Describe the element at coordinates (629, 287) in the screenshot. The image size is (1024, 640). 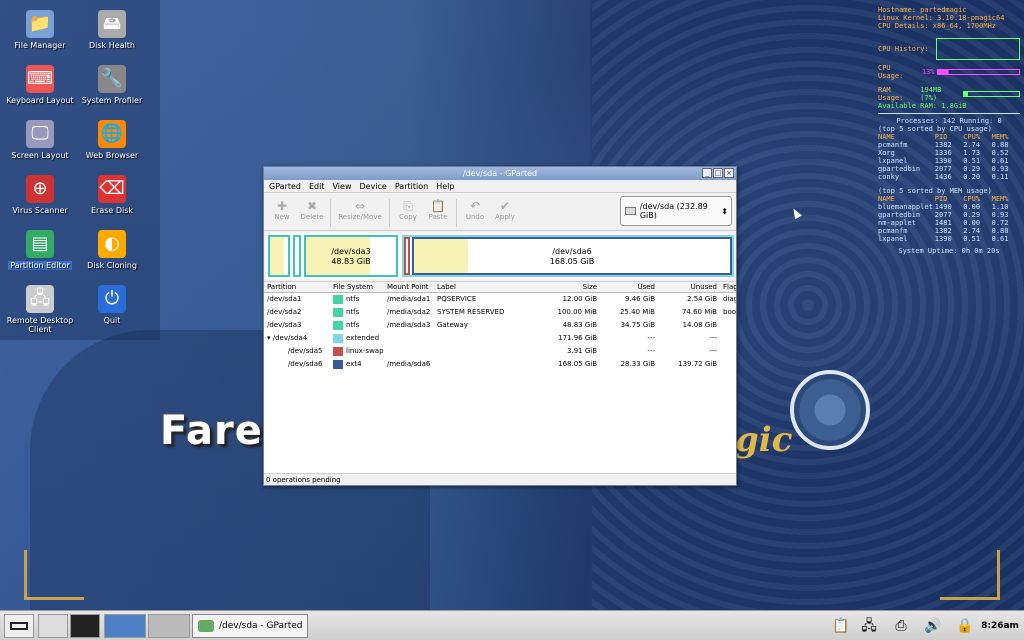
I see `column-header-used: Used` at that location.